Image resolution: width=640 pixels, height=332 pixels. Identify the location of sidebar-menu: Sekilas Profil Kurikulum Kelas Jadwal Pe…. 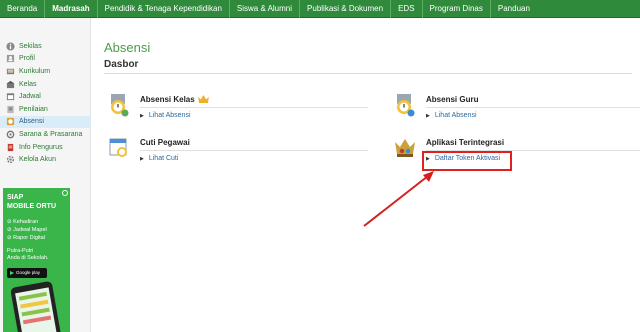
(45, 103).